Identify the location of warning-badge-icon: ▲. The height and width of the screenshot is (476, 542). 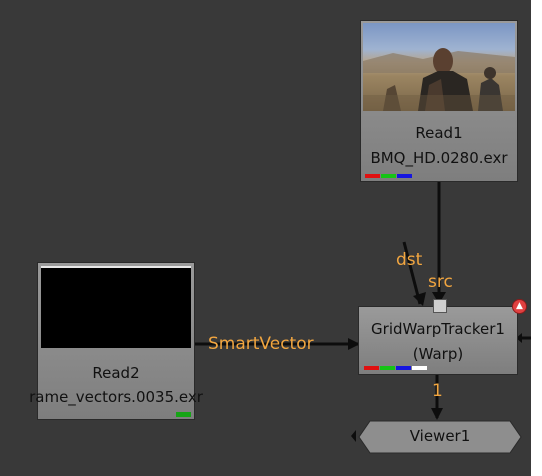
(519, 306).